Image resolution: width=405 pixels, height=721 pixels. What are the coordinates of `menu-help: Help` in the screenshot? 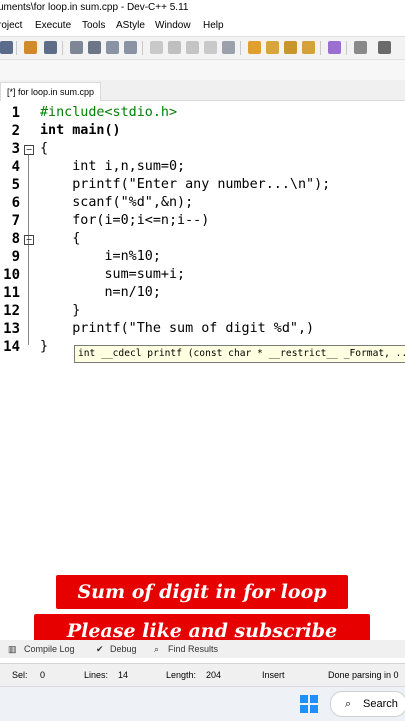 It's located at (213, 26).